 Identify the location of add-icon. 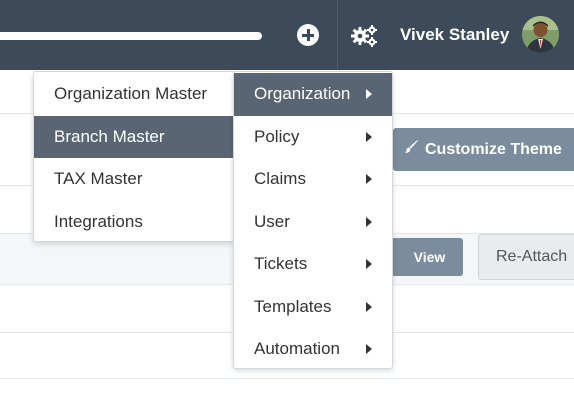
(308, 35).